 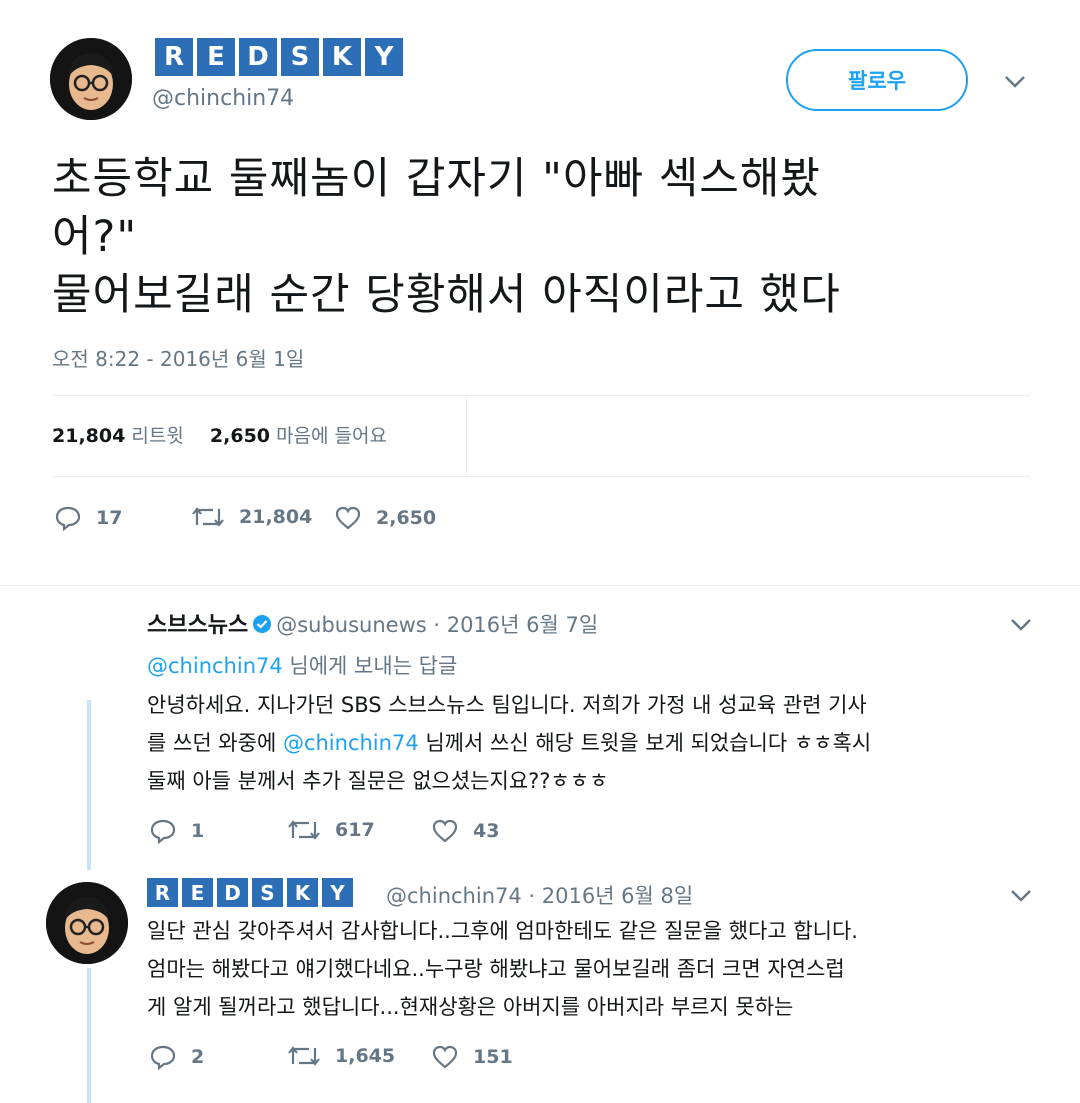 What do you see at coordinates (355, 830) in the screenshot?
I see `retweet-count: 617` at bounding box center [355, 830].